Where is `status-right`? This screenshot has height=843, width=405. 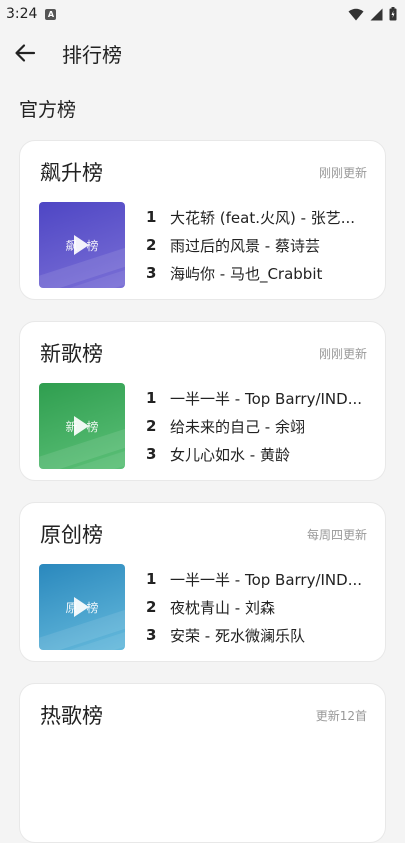
status-right is located at coordinates (372, 14).